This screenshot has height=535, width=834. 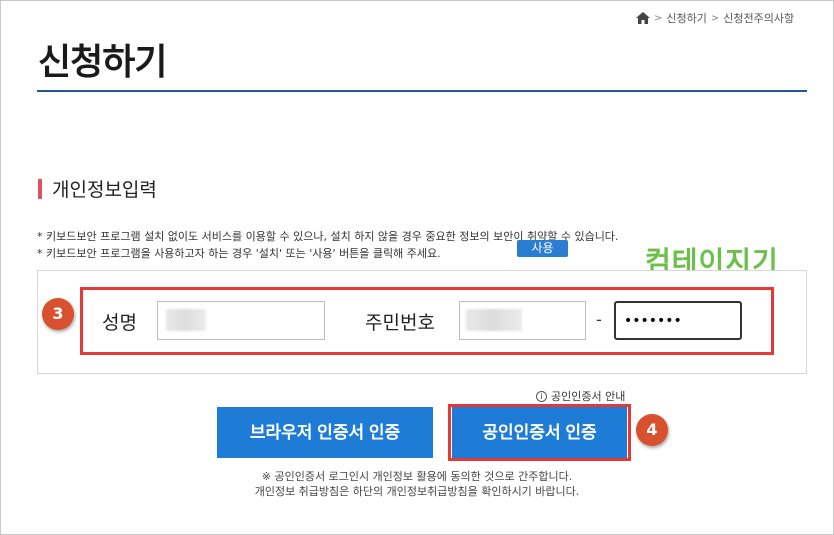 What do you see at coordinates (758, 18) in the screenshot?
I see `breadcrumb-item-precautions: 신청전주의사항` at bounding box center [758, 18].